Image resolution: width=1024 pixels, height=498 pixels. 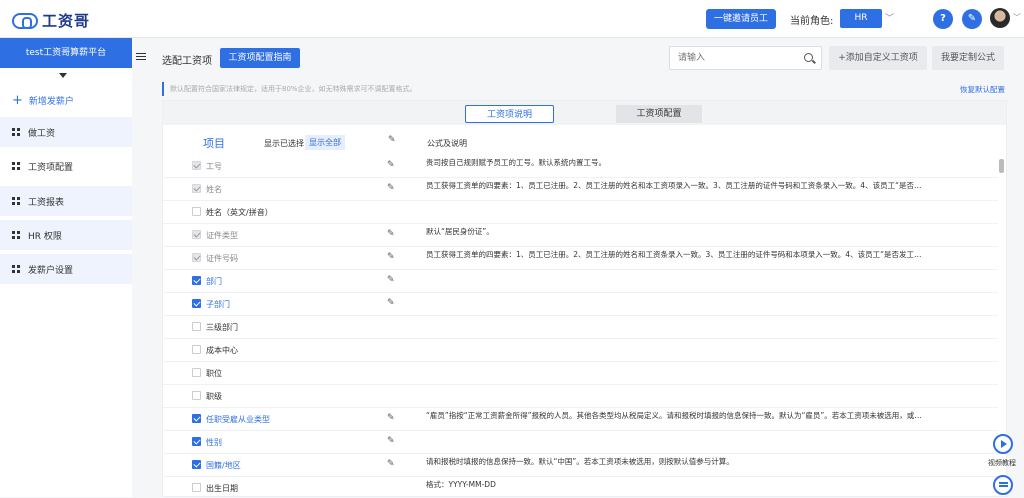 What do you see at coordinates (66, 53) in the screenshot?
I see `company-name: test工资哥算薪平台` at bounding box center [66, 53].